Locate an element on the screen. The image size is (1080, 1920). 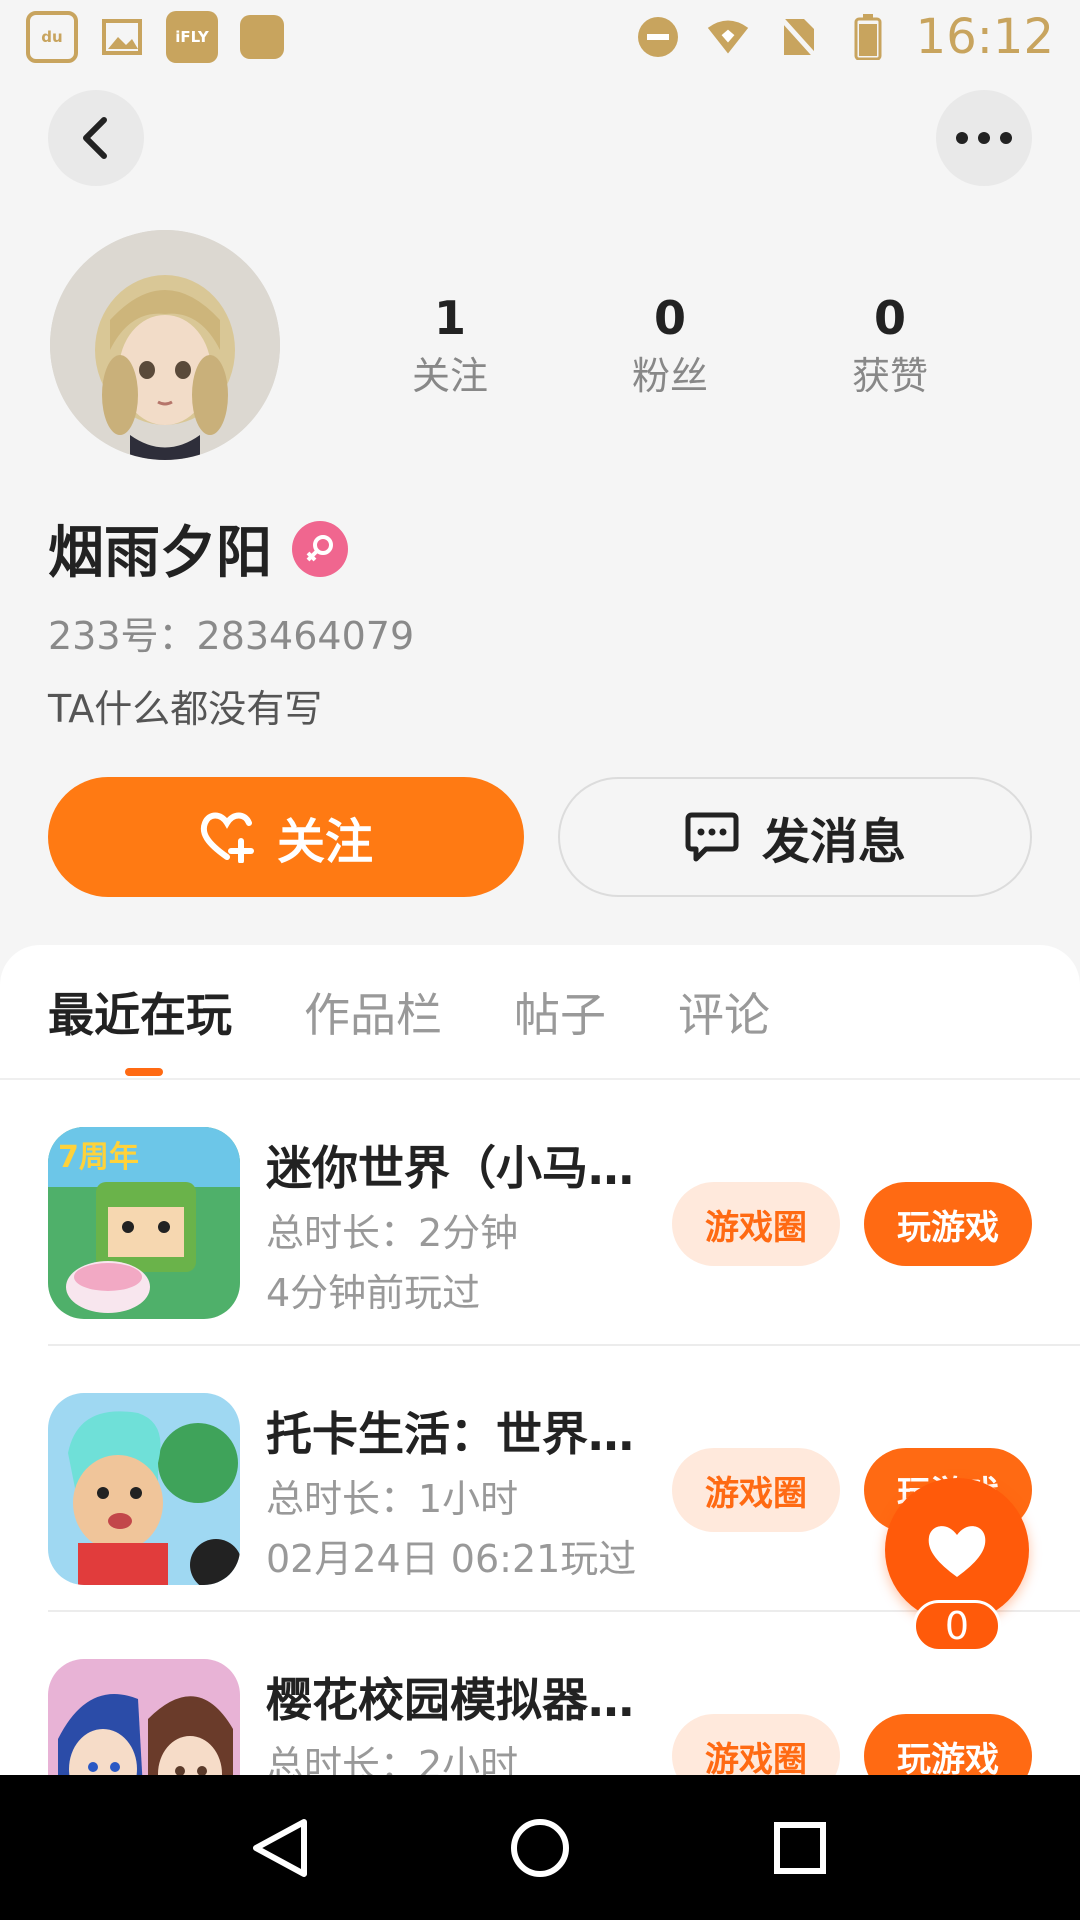
follow-button: 关注 is located at coordinates (286, 837).